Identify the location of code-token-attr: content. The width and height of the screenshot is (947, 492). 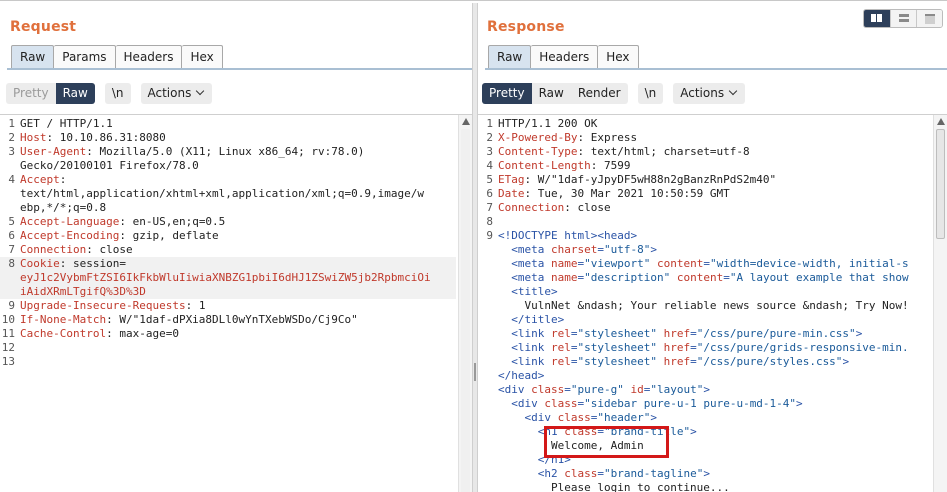
(680, 263).